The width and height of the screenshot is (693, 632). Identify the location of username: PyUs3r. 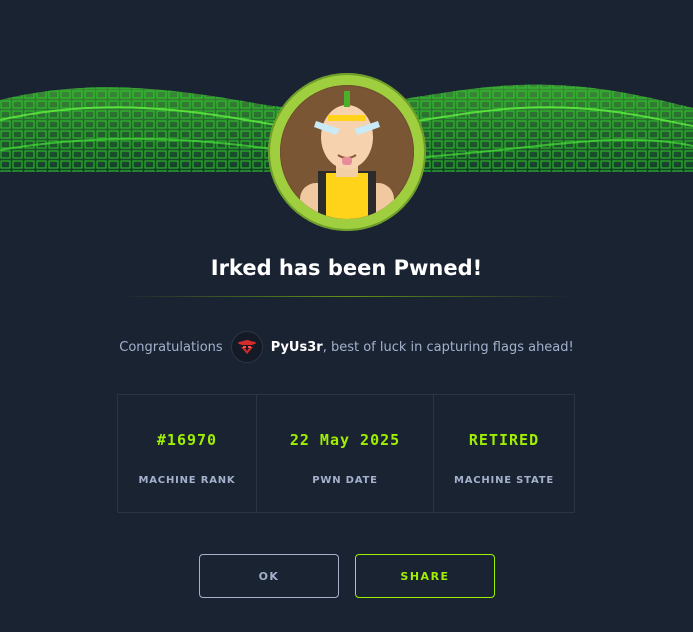
(296, 347).